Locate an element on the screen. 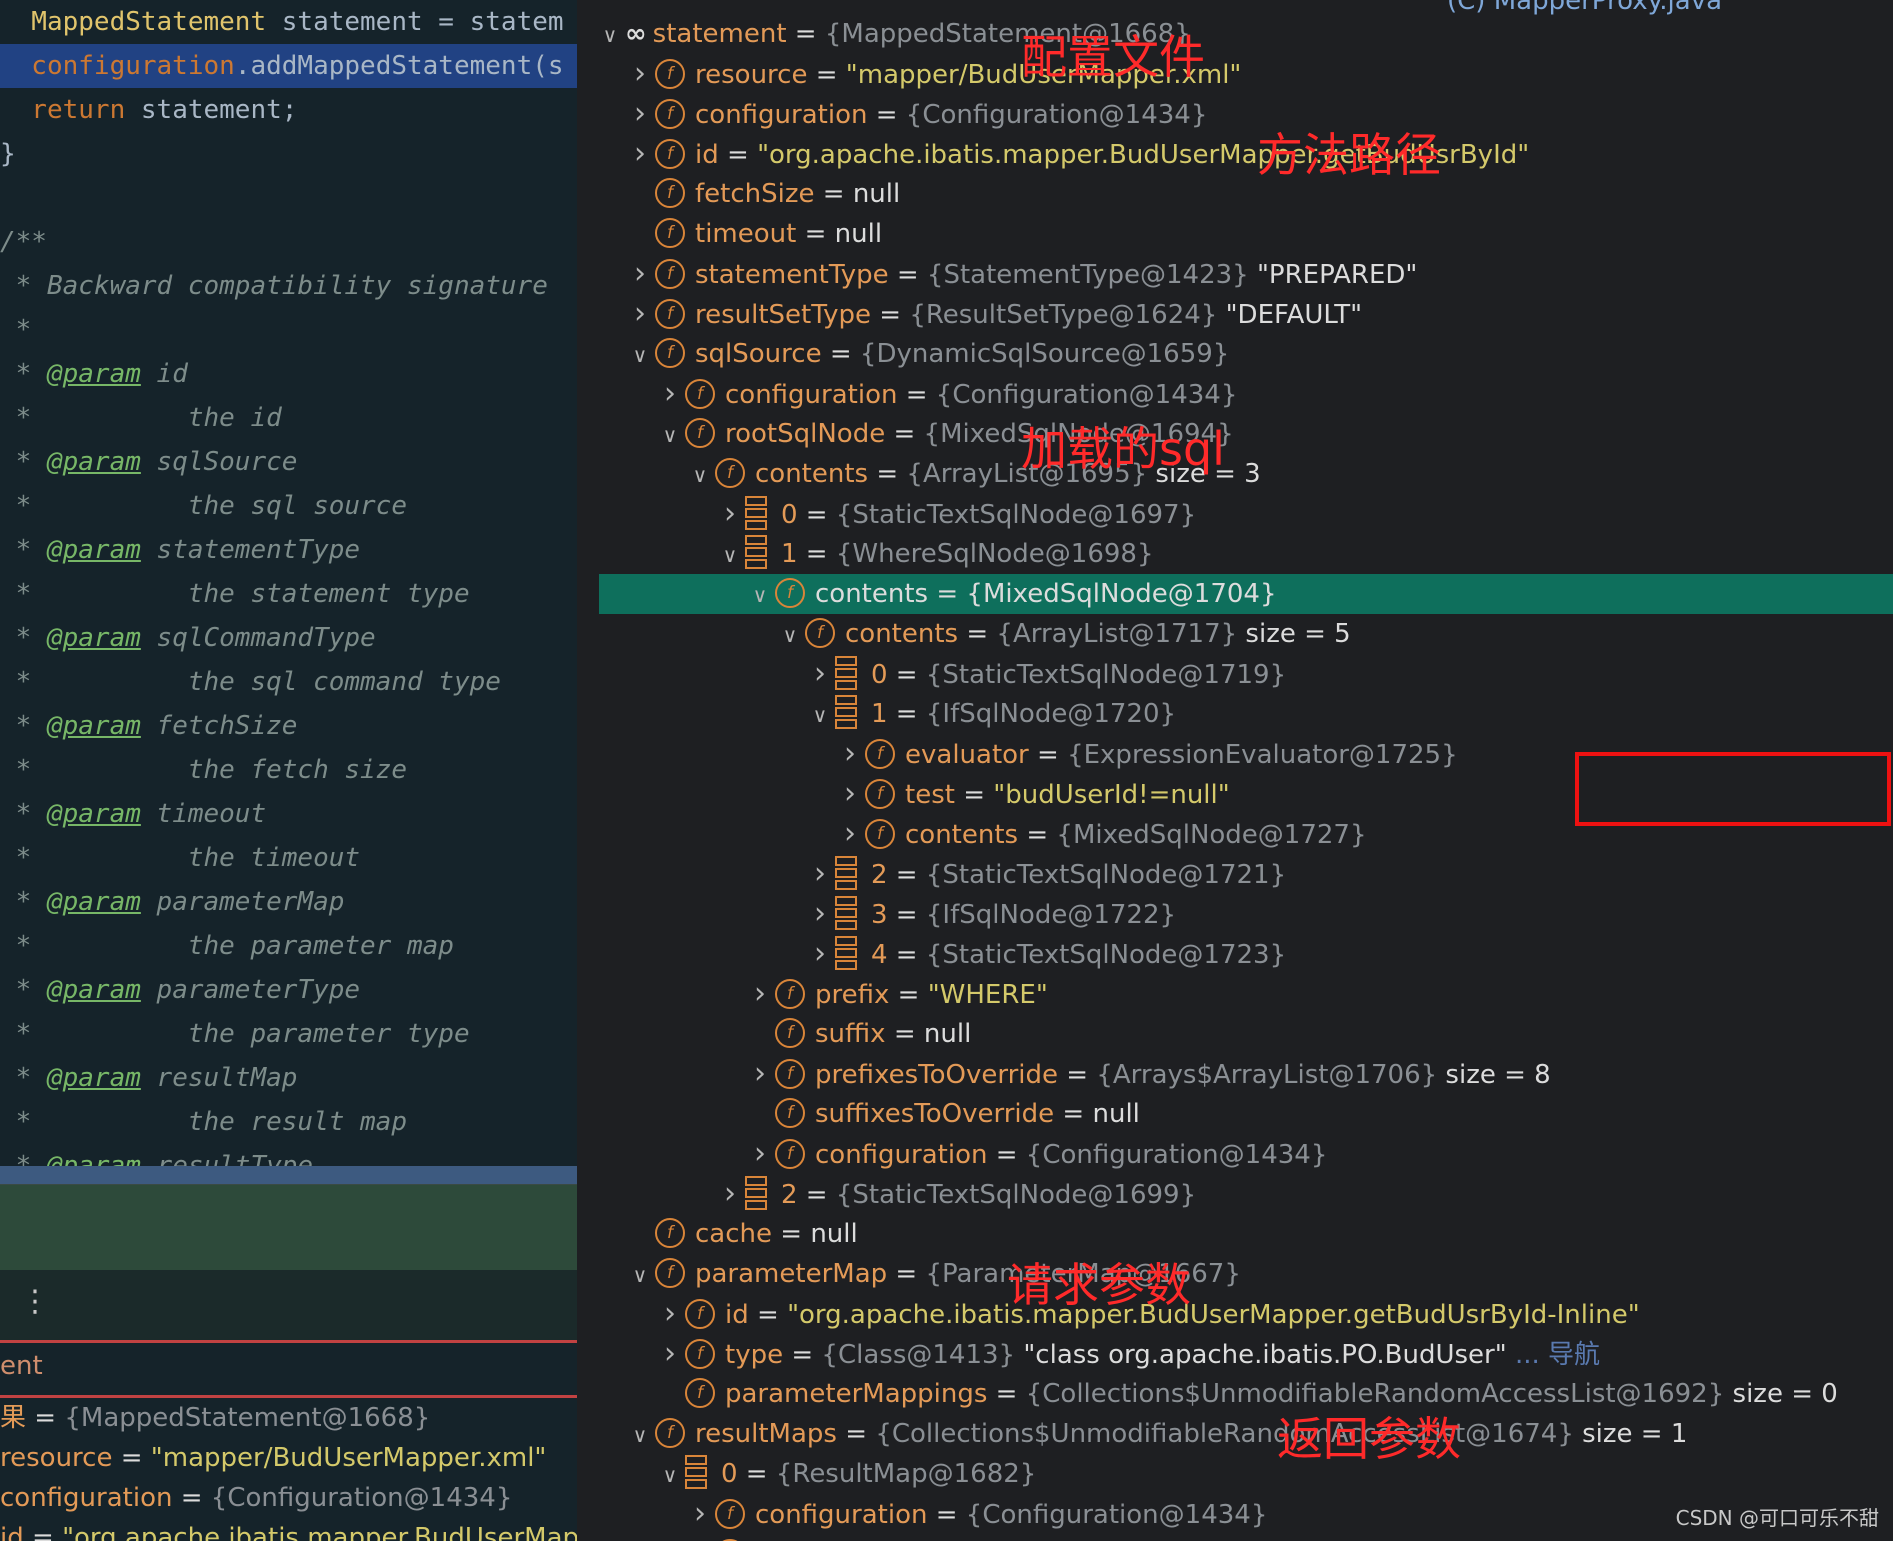 This screenshot has width=1893, height=1541. tree-node: › f contents = {MixedSqlNode@1727} is located at coordinates (1101, 834).